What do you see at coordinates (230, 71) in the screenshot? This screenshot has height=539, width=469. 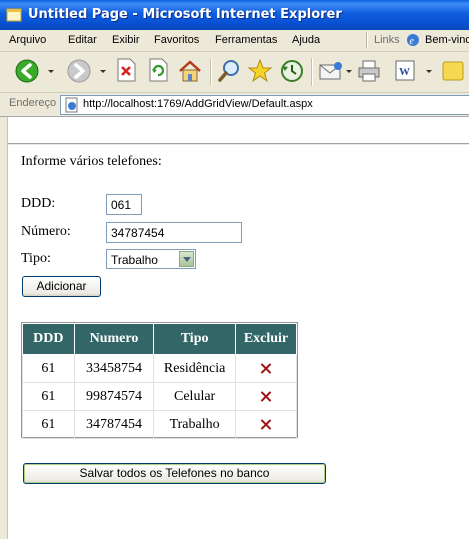 I see `search-icon` at bounding box center [230, 71].